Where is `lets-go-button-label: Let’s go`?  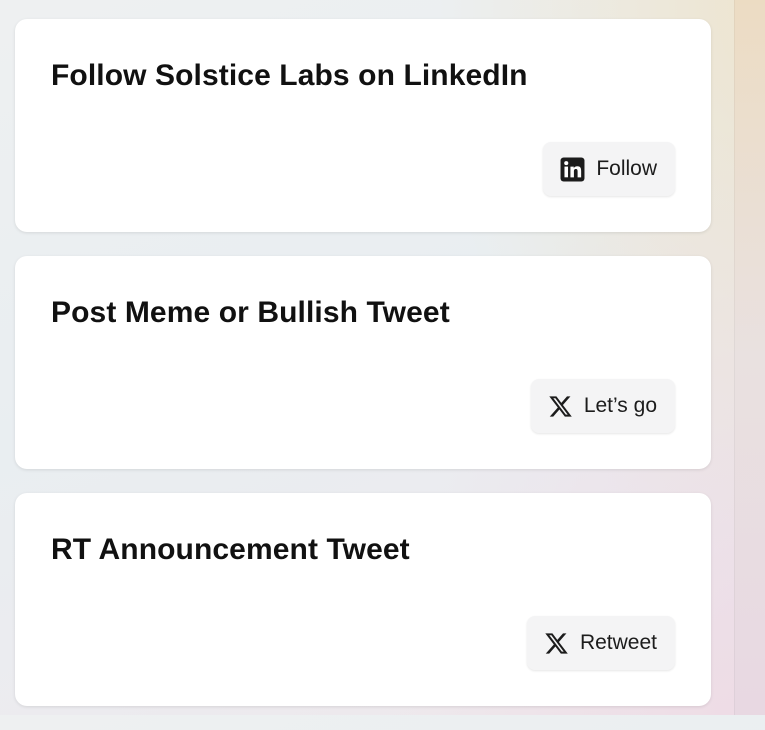 lets-go-button-label: Let’s go is located at coordinates (620, 405).